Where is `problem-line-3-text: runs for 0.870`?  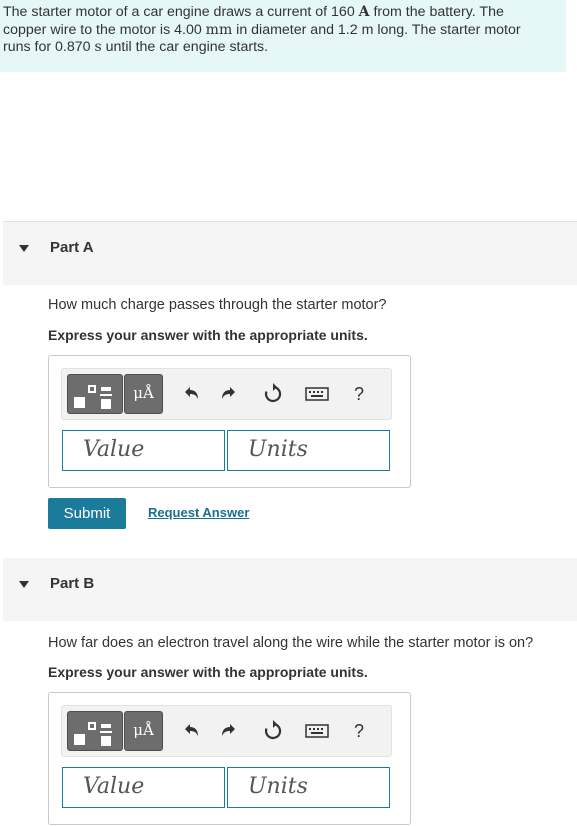
problem-line-3-text: runs for 0.870 is located at coordinates (49, 47).